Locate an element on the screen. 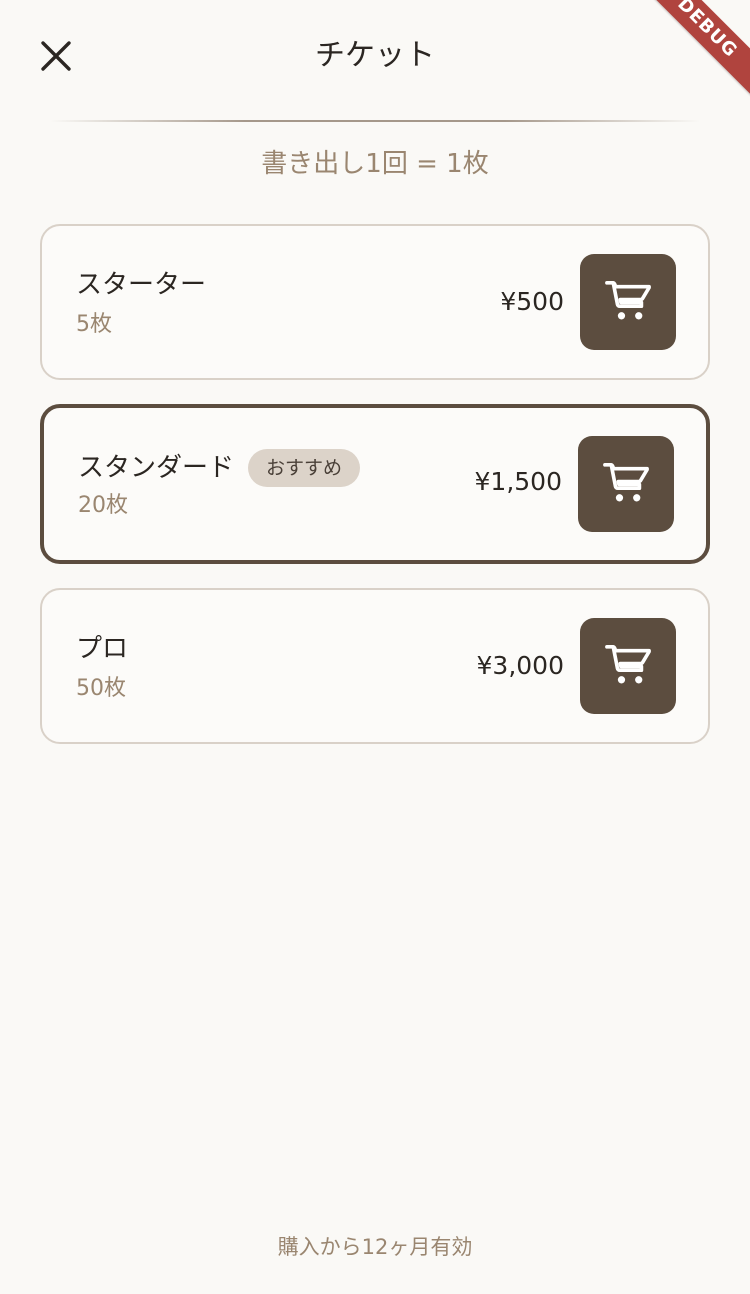  app-header: チケット is located at coordinates (375, 55).